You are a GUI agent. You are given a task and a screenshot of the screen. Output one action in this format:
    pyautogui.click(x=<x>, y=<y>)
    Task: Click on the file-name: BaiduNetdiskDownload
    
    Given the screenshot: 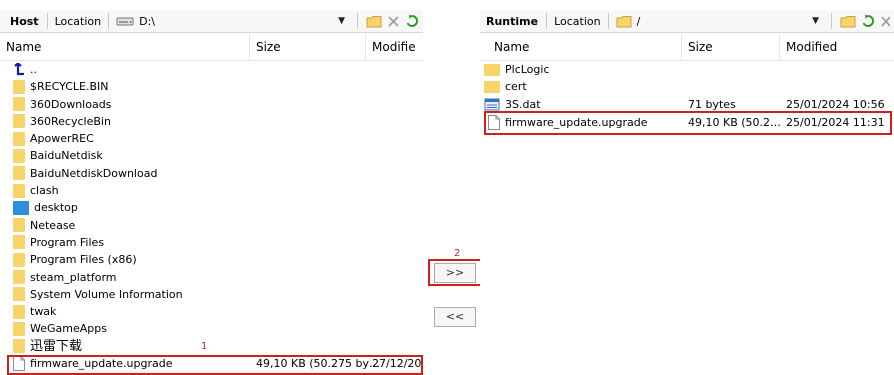 What is the action you would take?
    pyautogui.click(x=94, y=173)
    